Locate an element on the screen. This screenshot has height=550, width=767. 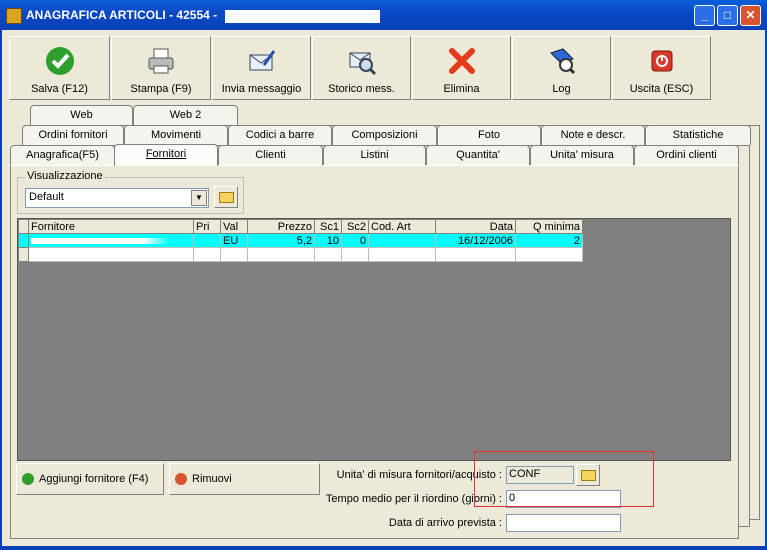
cell-prezzo: 5,2 is located at coordinates (281, 240).